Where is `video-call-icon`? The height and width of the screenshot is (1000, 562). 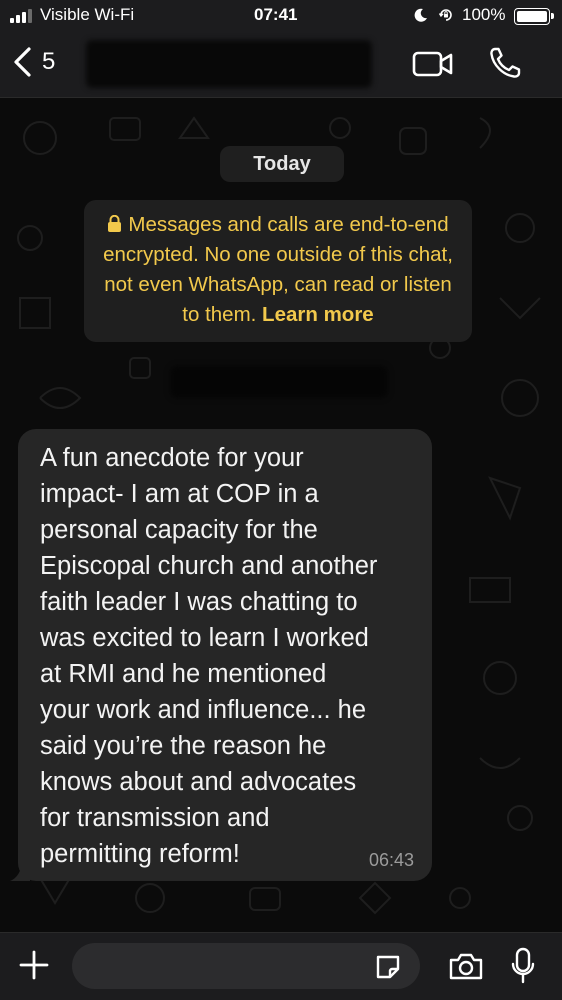
video-call-icon is located at coordinates (433, 64).